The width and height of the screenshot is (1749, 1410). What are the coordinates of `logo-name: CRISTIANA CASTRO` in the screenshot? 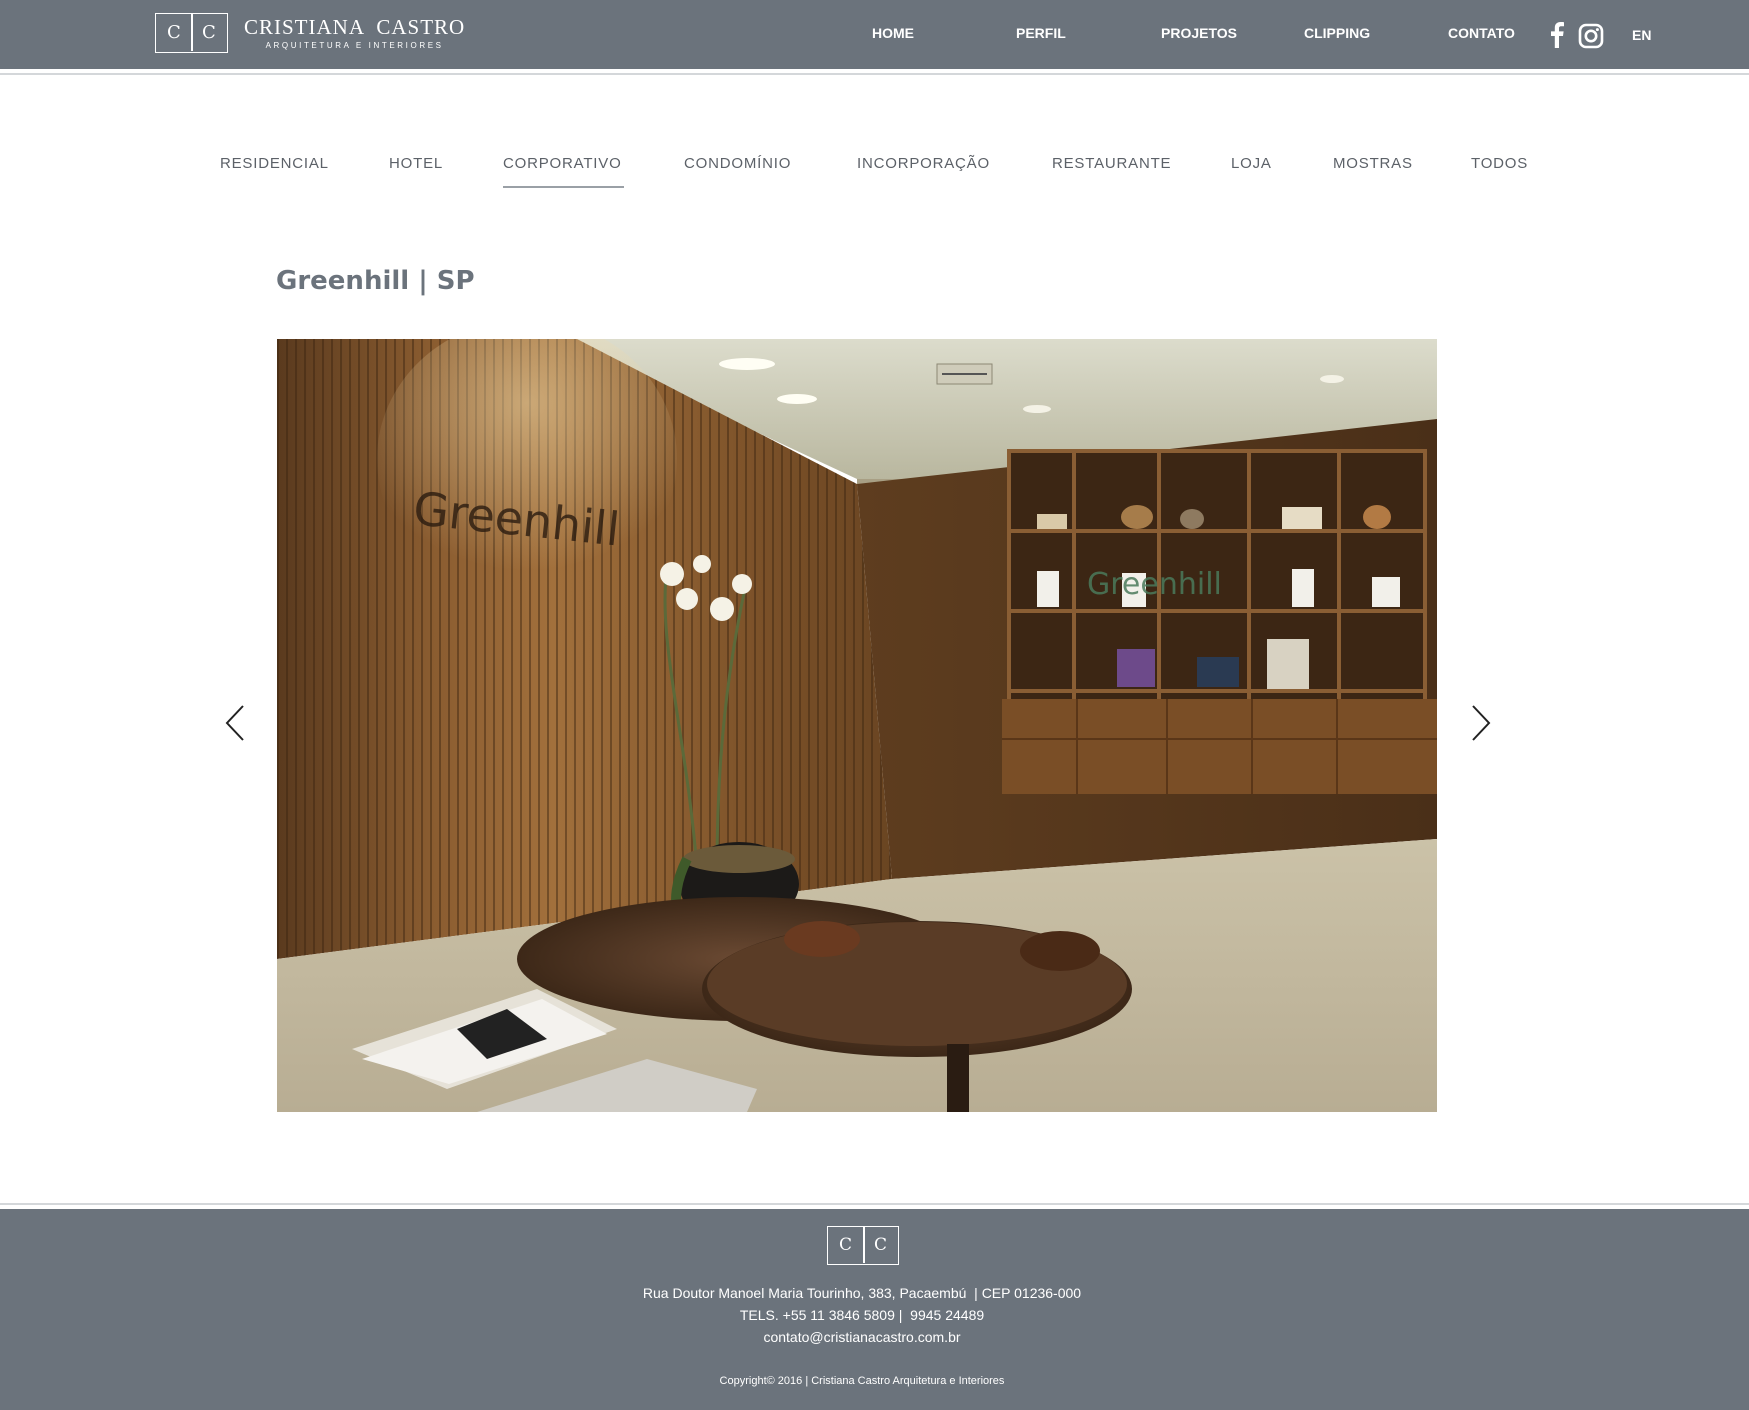 It's located at (355, 27).